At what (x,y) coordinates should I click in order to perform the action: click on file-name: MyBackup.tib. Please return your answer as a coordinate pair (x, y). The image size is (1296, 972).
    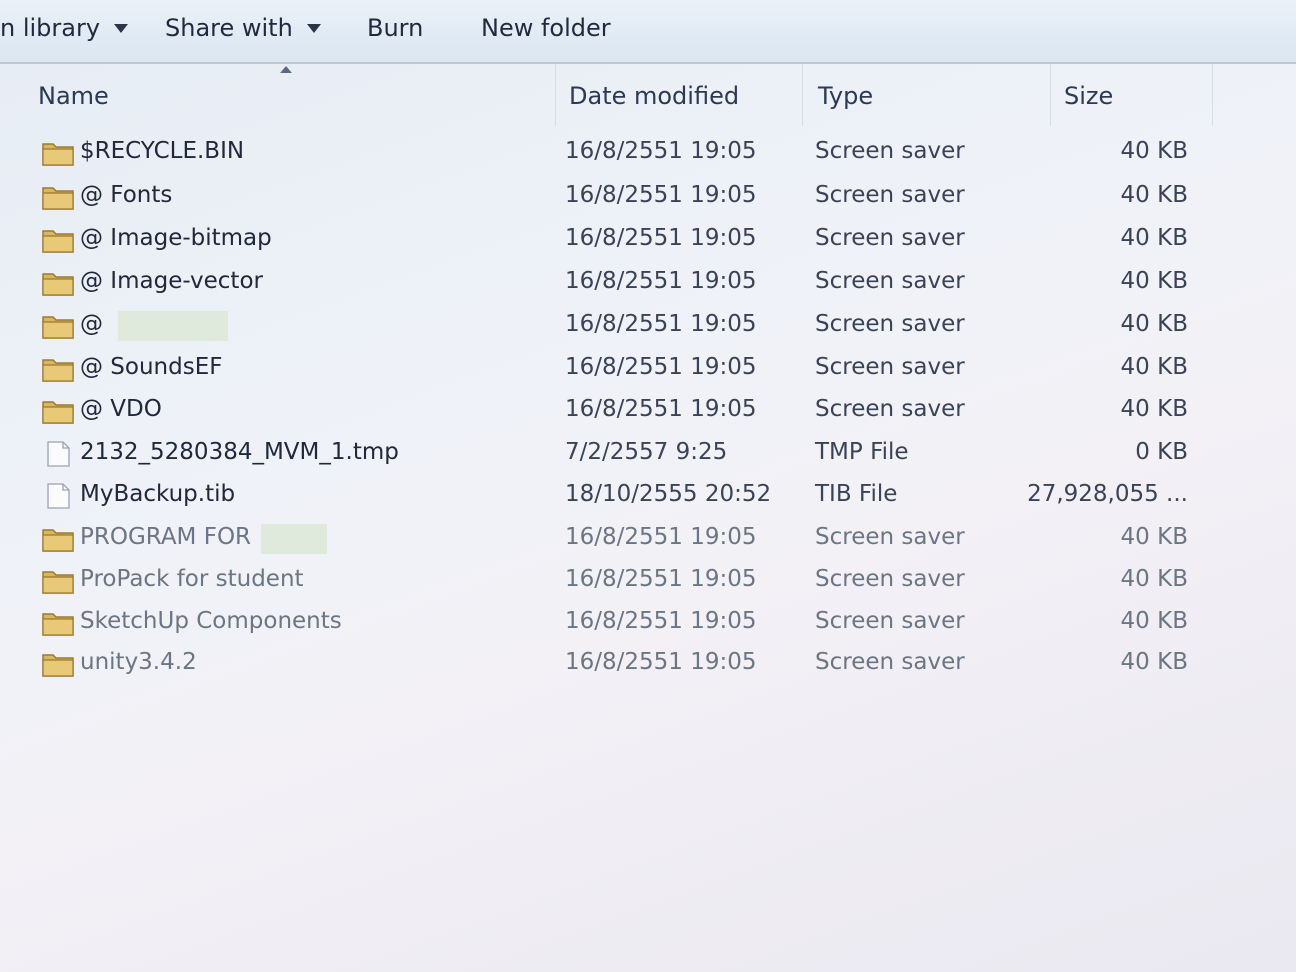
    Looking at the image, I should click on (158, 494).